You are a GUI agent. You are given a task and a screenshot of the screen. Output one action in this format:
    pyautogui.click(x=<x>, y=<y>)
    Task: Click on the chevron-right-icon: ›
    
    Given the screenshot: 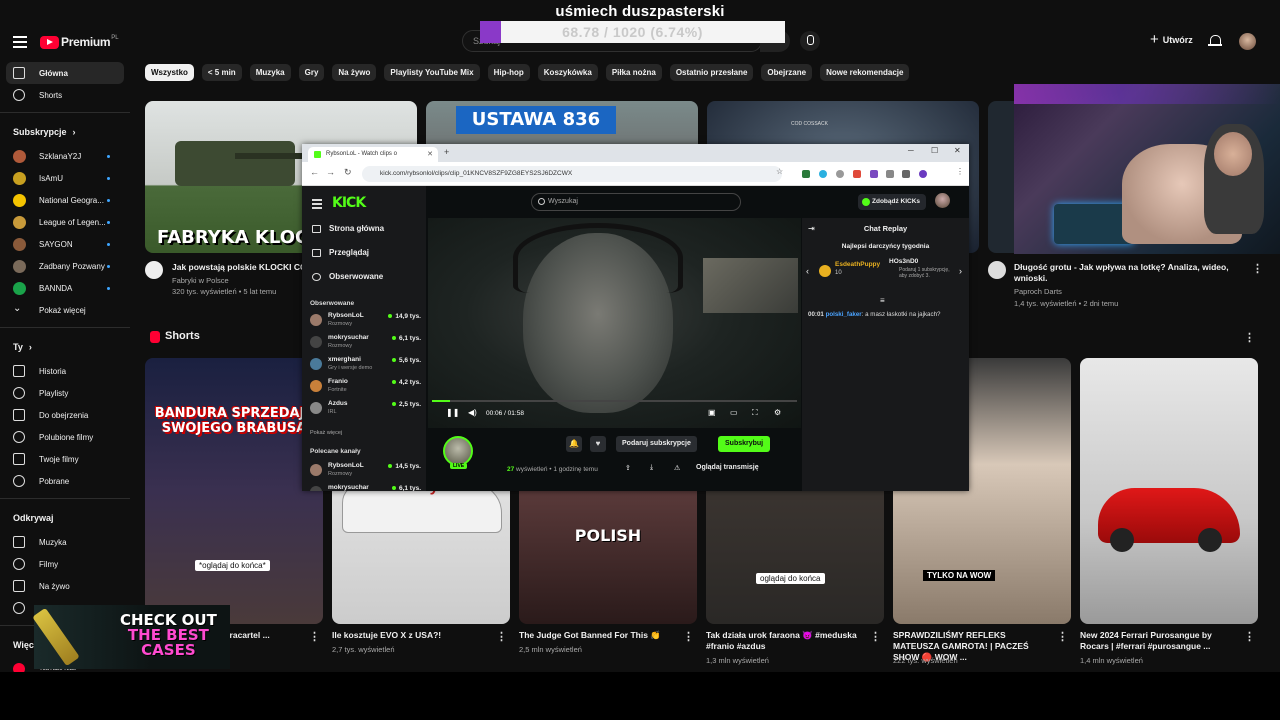 What is the action you would take?
    pyautogui.click(x=960, y=271)
    